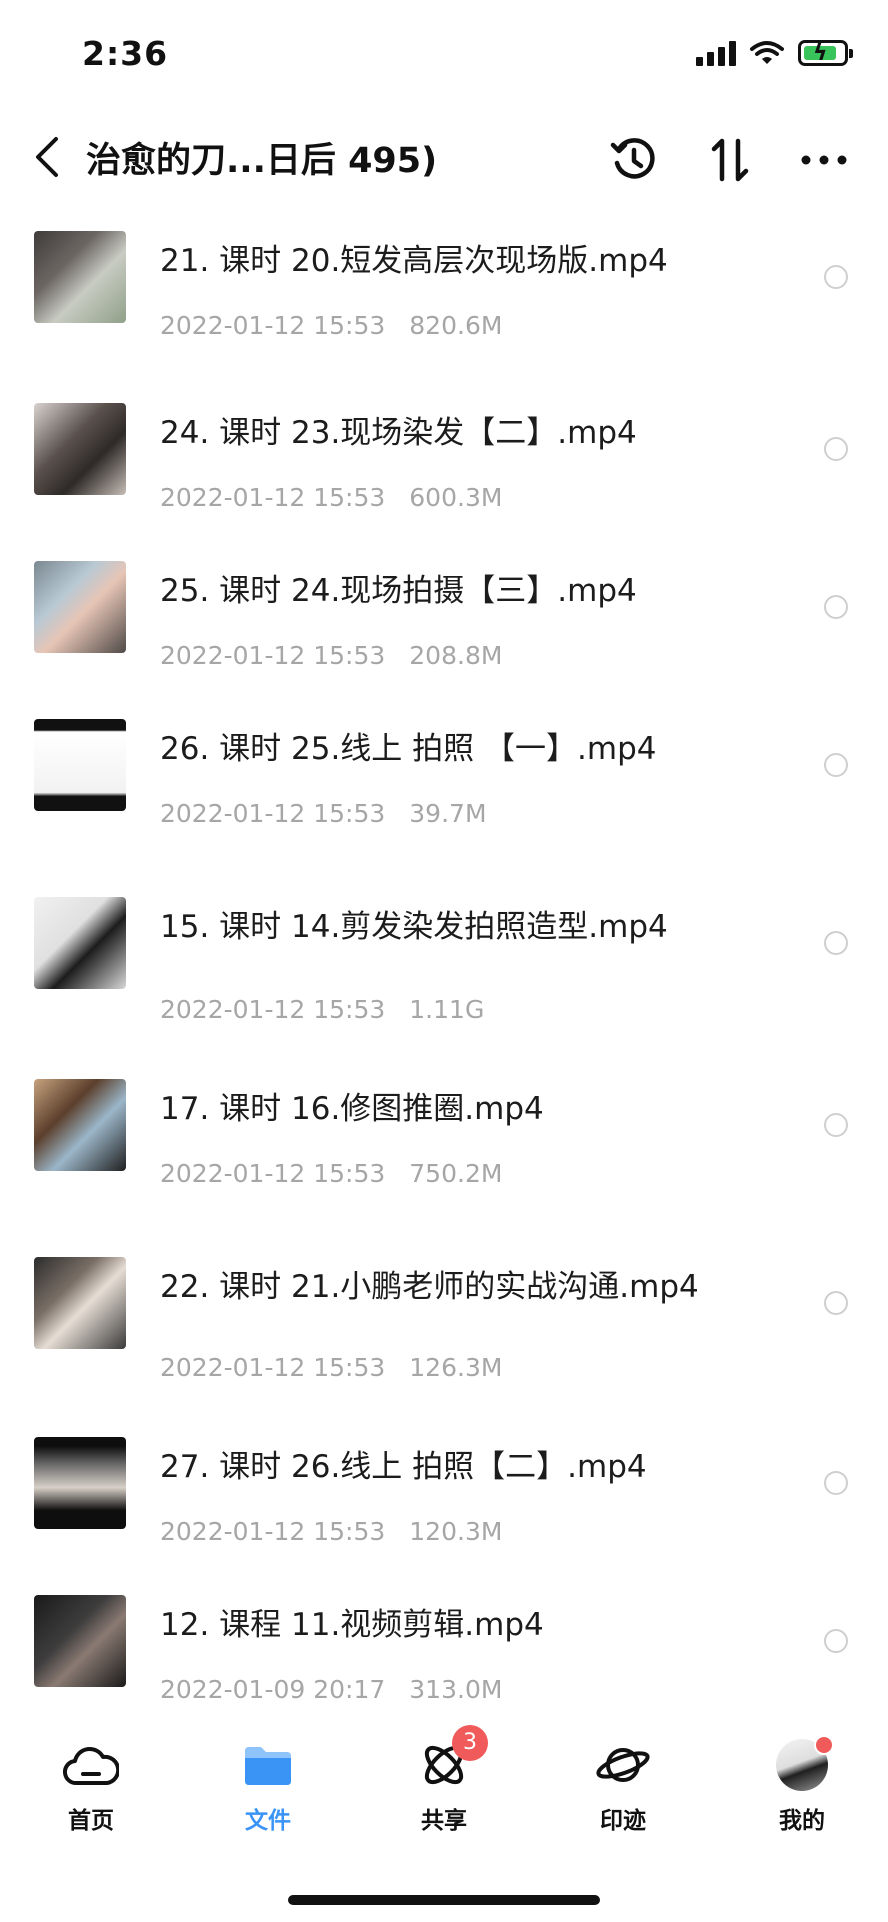 The height and width of the screenshot is (1922, 888). I want to click on file-name: 12. 课程 11.视频剪辑.mp4, so click(352, 1625).